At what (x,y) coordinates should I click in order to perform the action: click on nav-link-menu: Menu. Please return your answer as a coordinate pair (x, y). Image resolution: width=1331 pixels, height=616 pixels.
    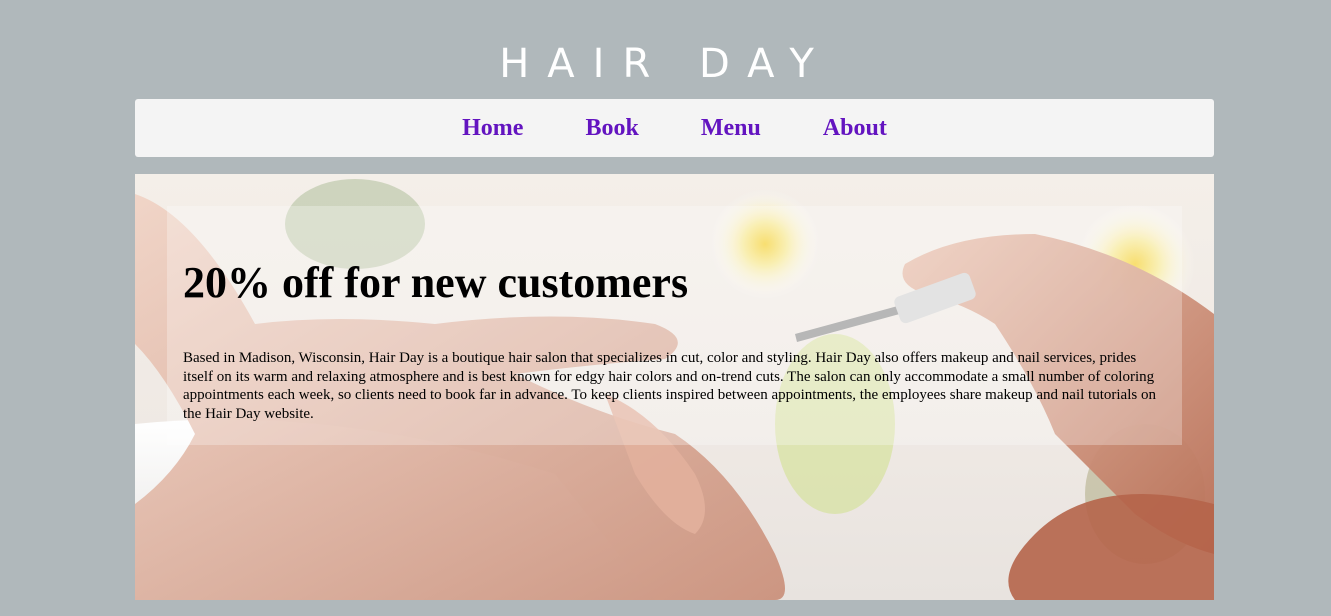
    Looking at the image, I should click on (731, 128).